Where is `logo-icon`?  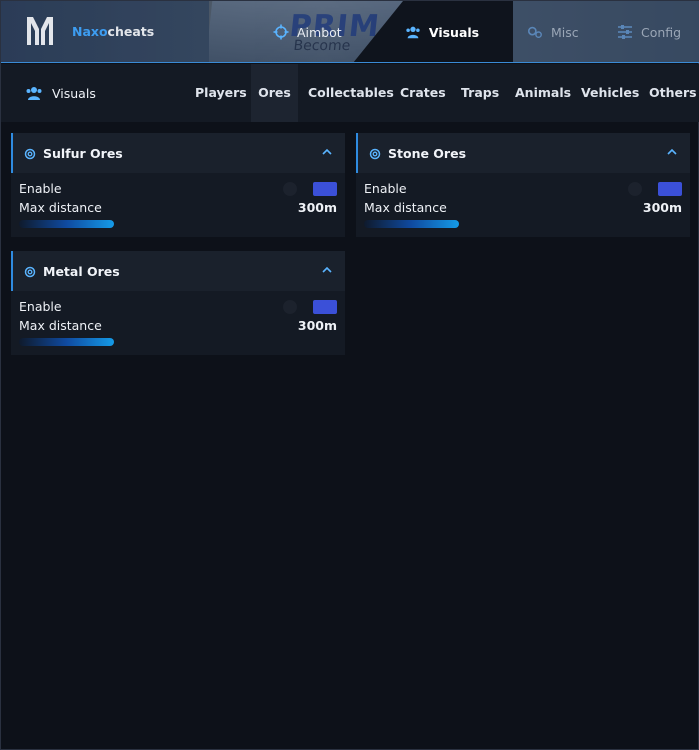
logo-icon is located at coordinates (40, 31).